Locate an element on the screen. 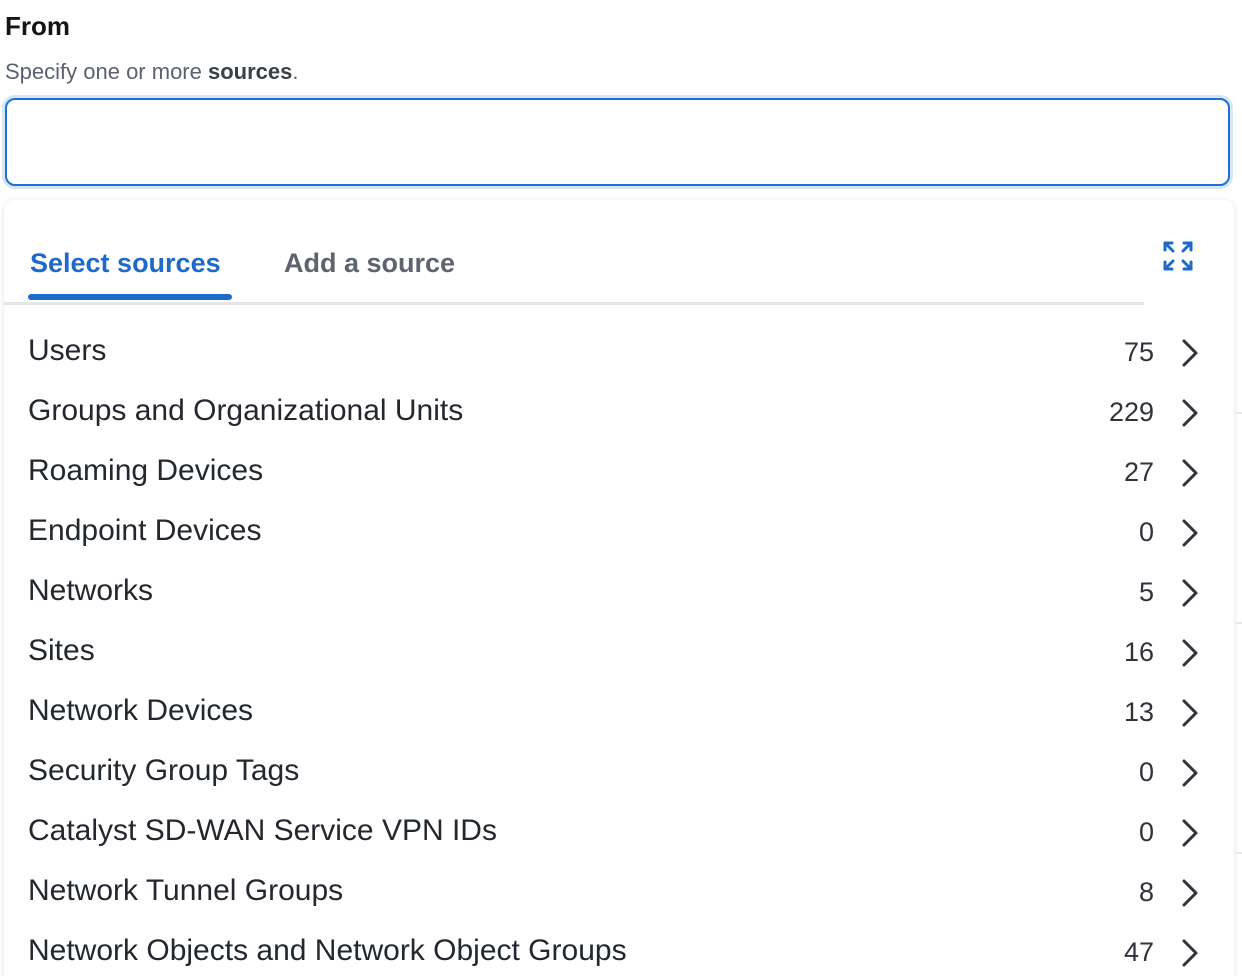  source-count: 5 is located at coordinates (1146, 592).